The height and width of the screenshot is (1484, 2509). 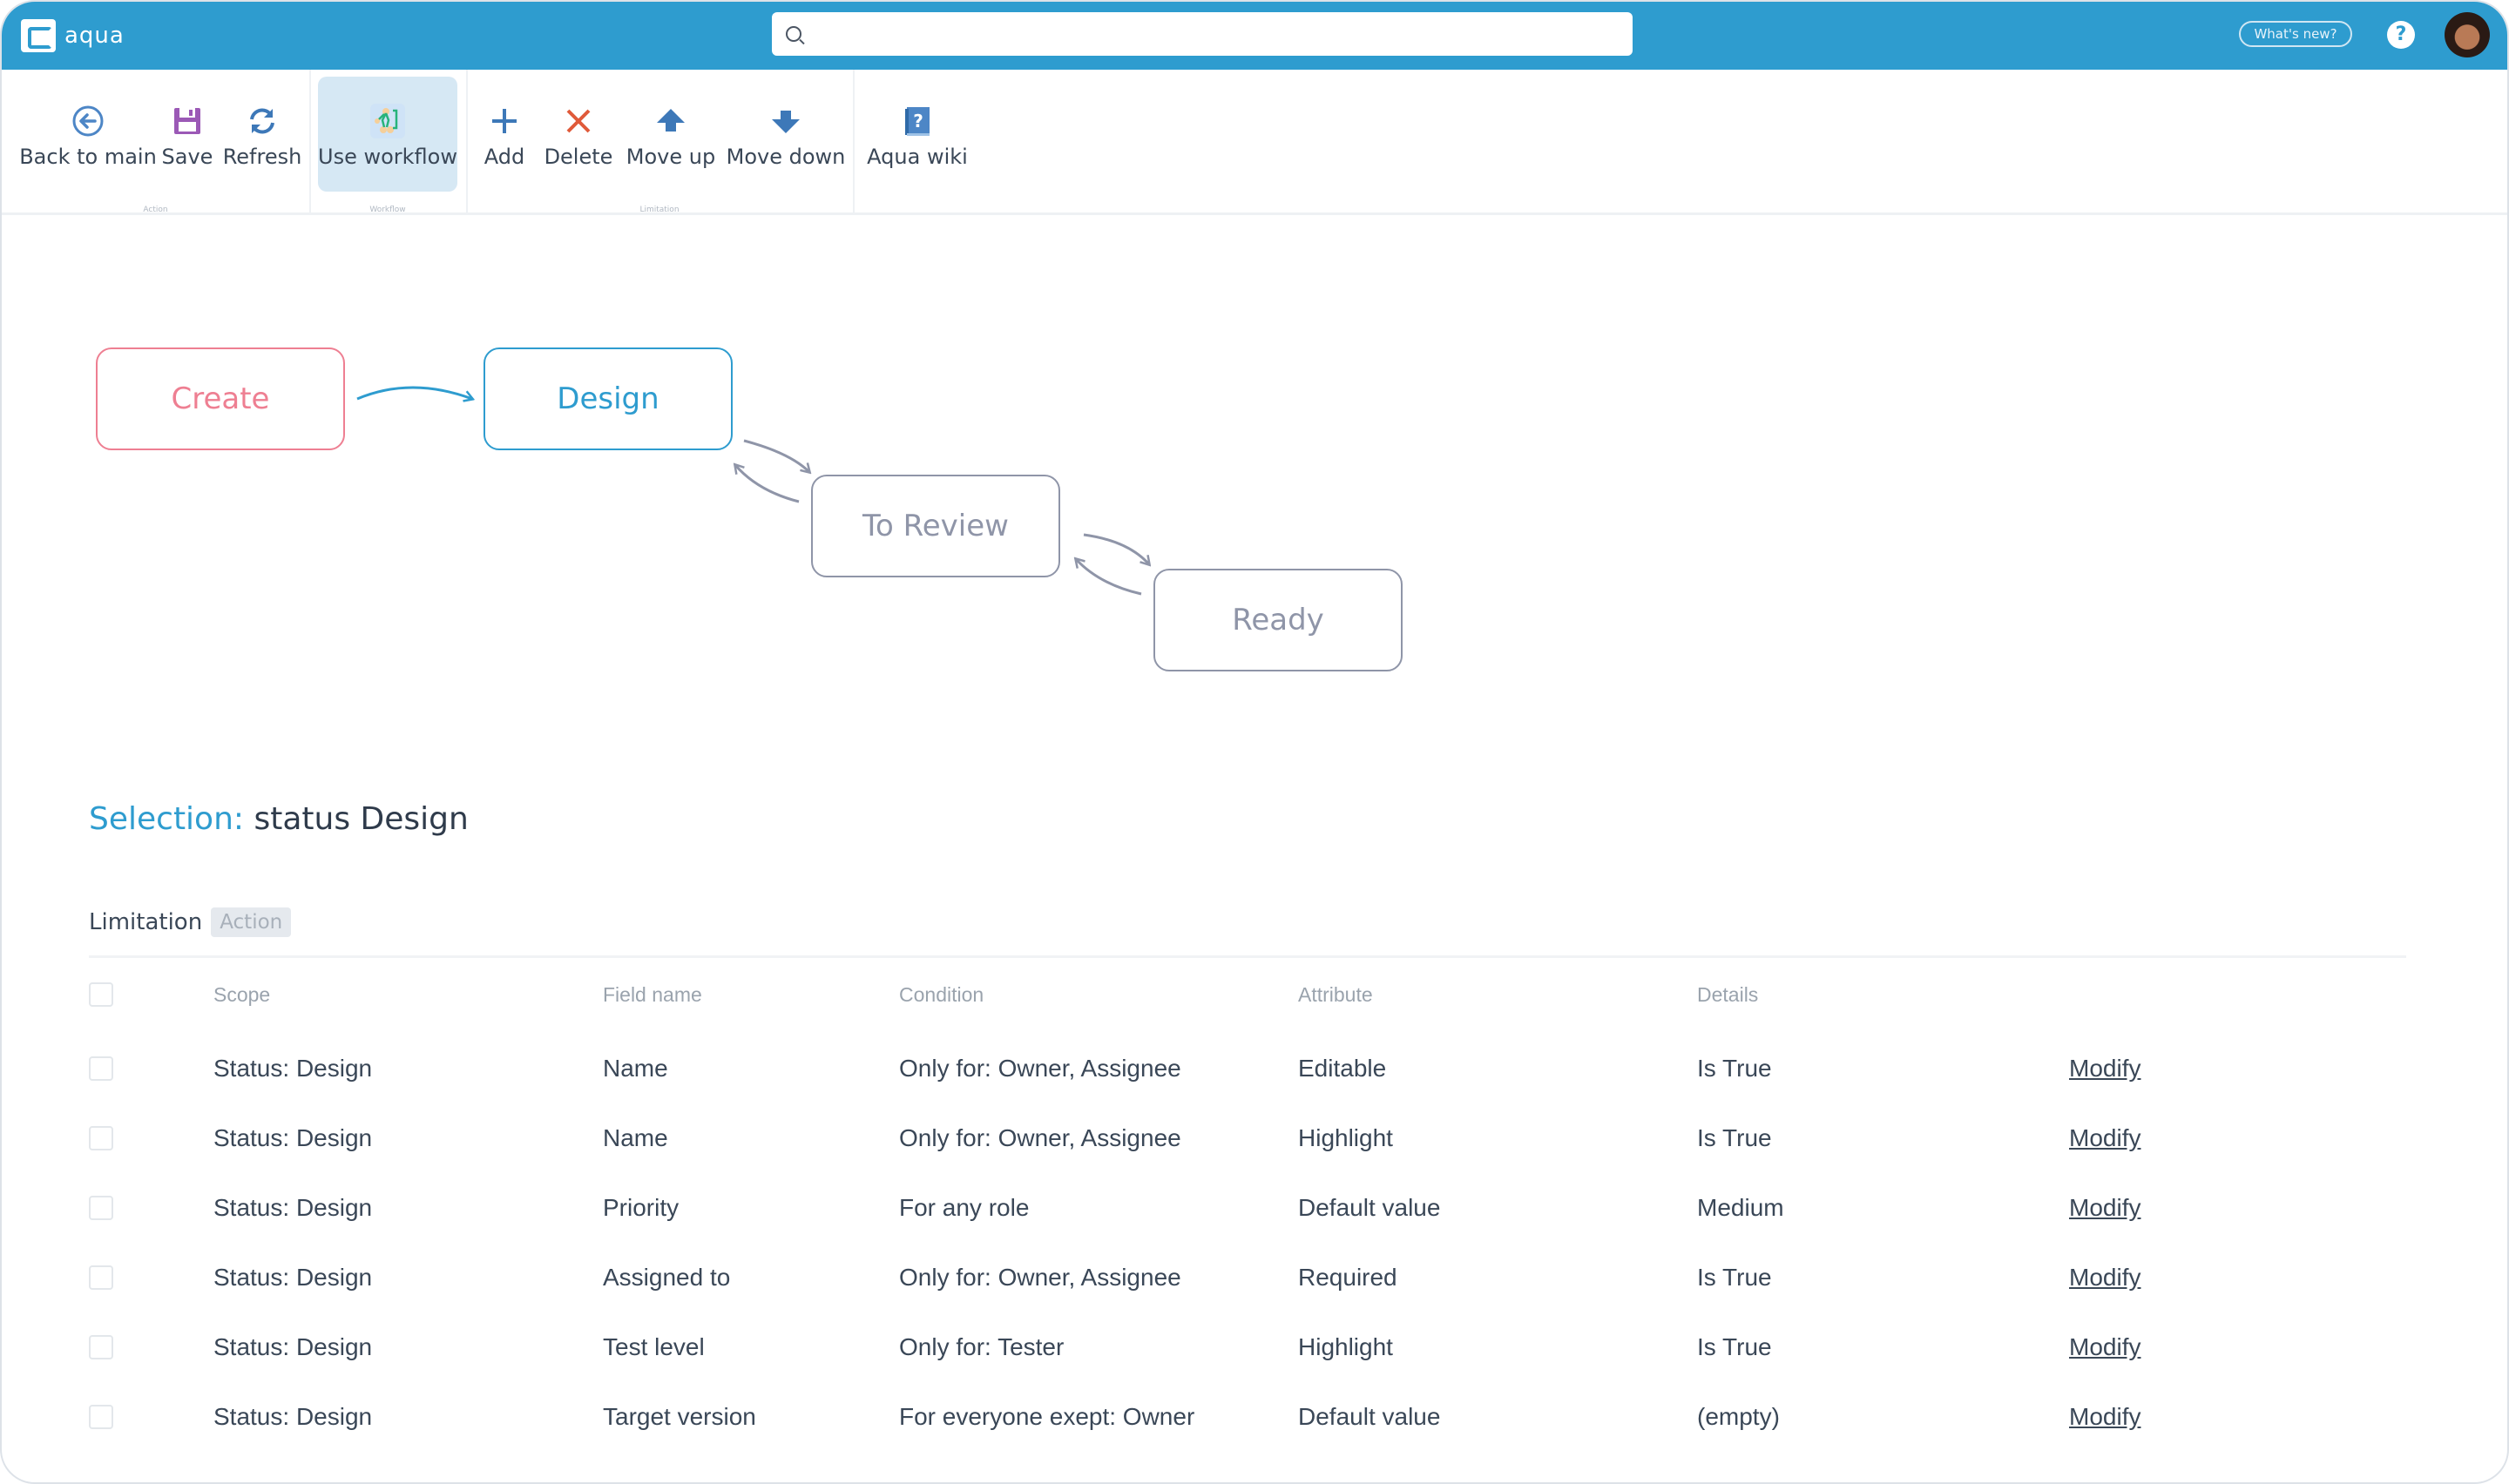 I want to click on column-header-attribute: Attribute, so click(x=1335, y=995).